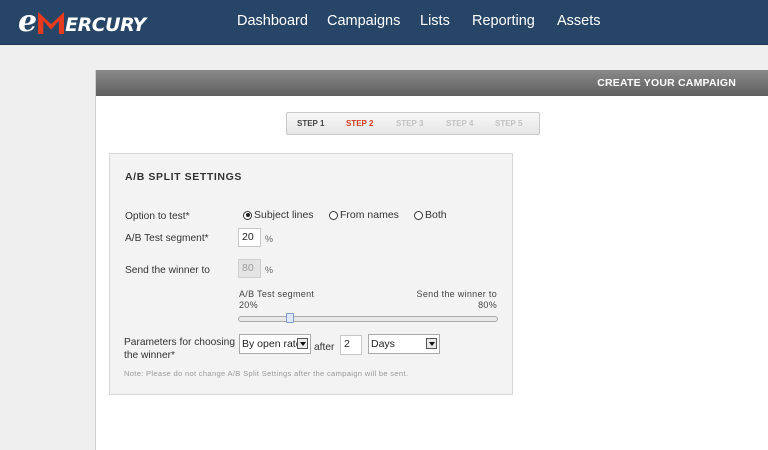 The height and width of the screenshot is (450, 768). Describe the element at coordinates (503, 21) in the screenshot. I see `nav-reporting: Reporting` at that location.